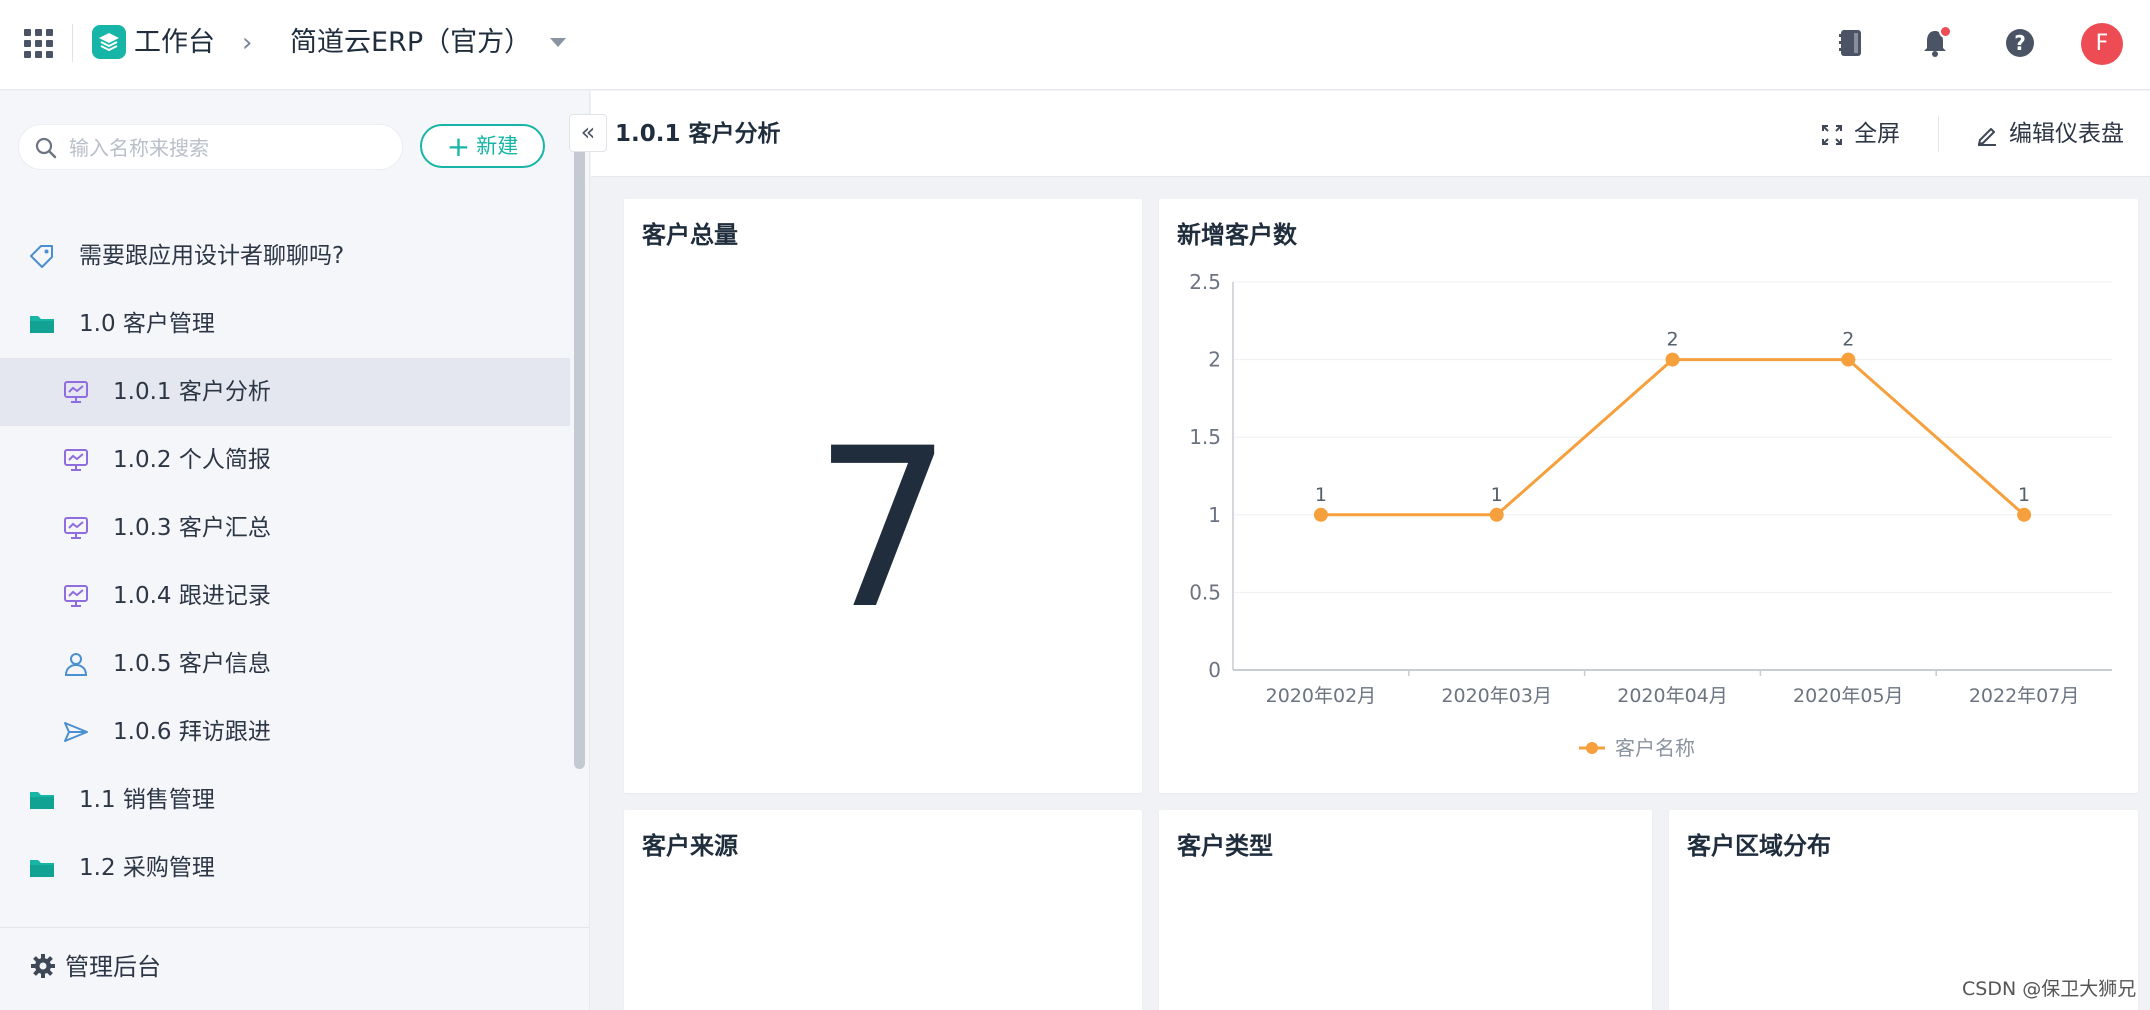  What do you see at coordinates (229, 148) in the screenshot?
I see `search-input` at bounding box center [229, 148].